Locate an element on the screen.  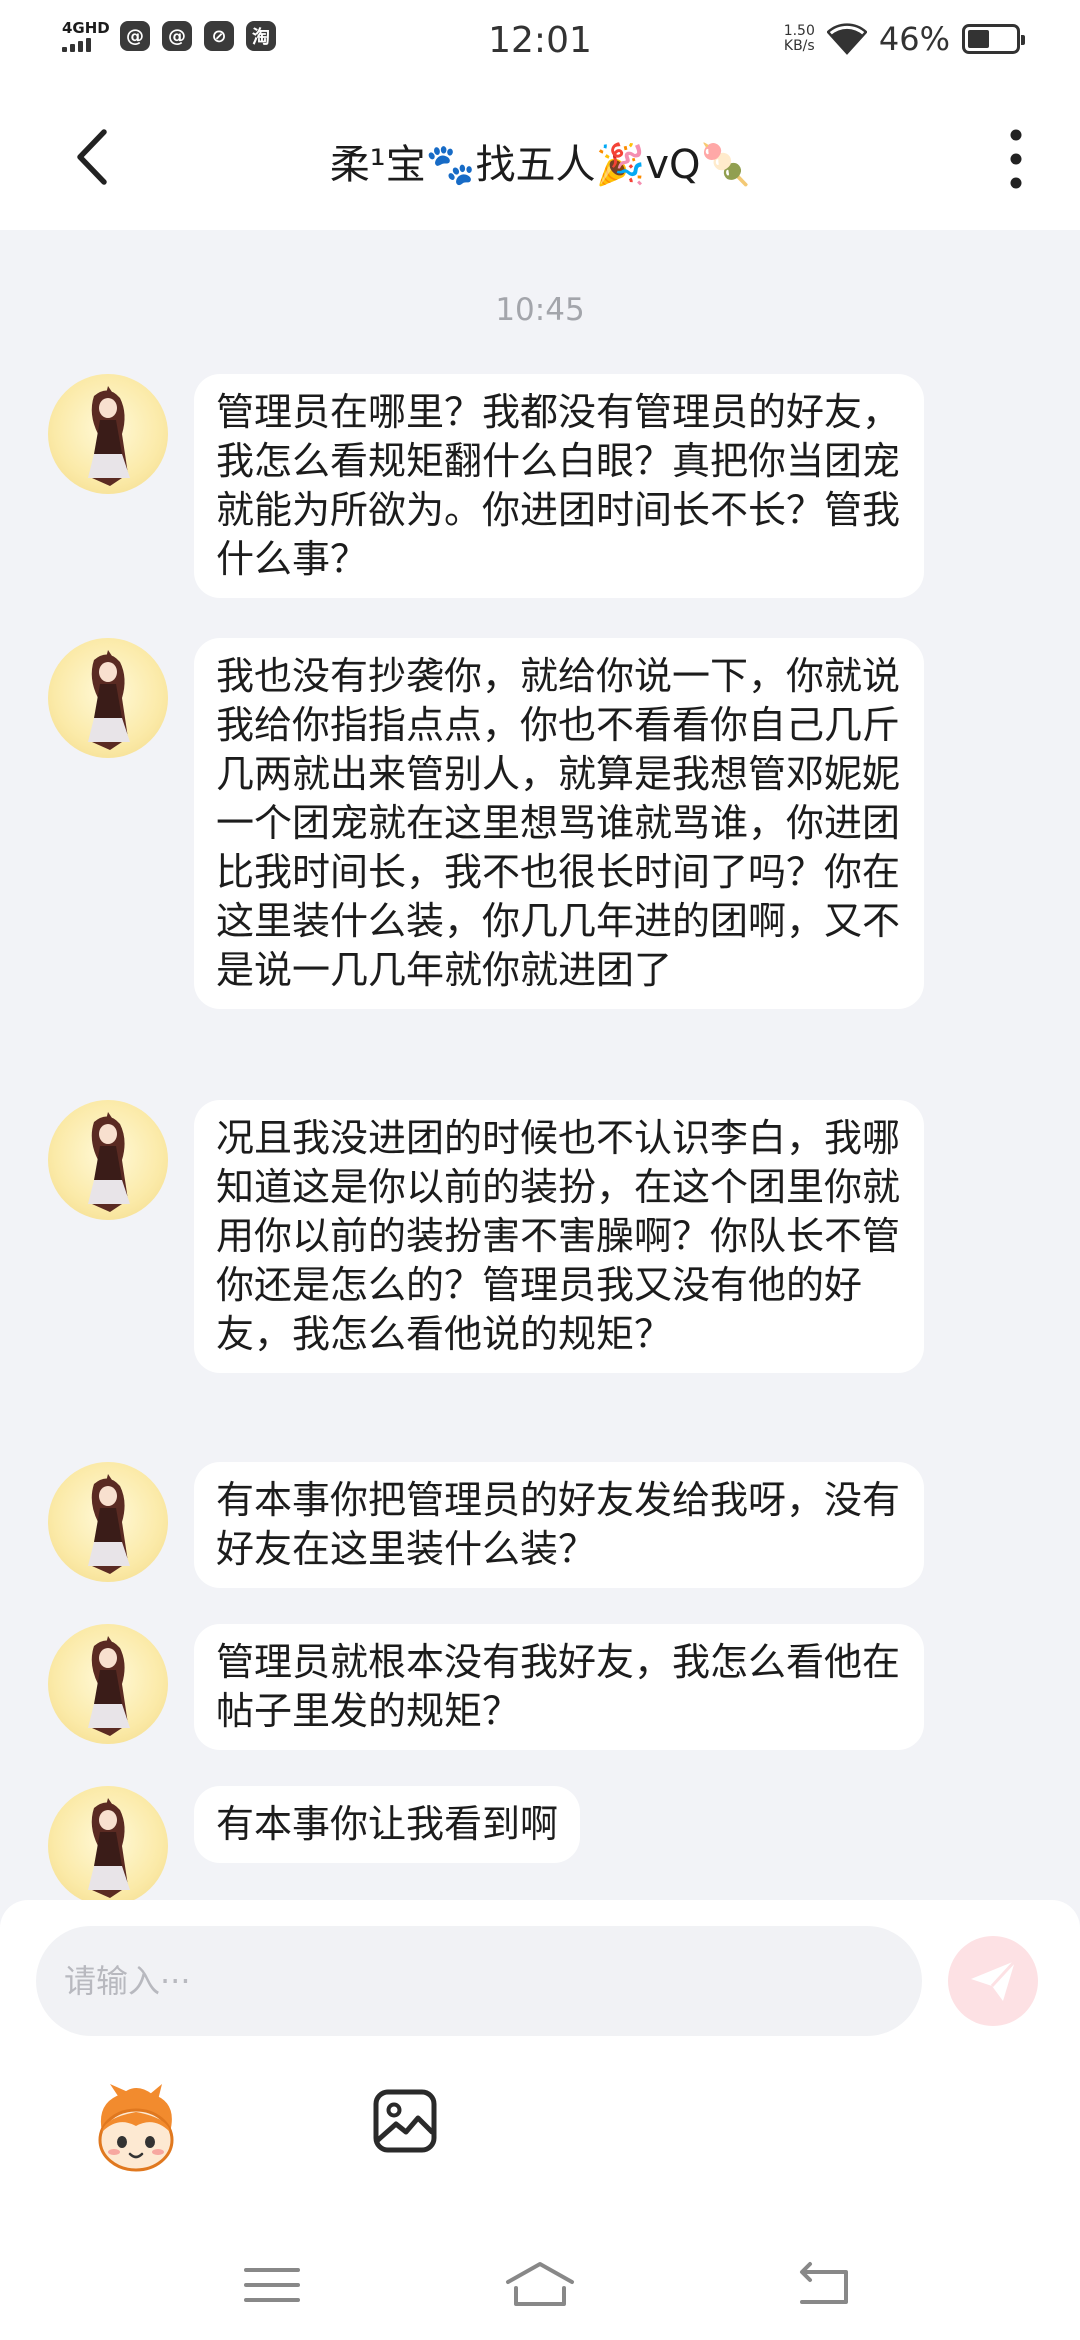
message-item: 有本事你让我看到啊 is located at coordinates (314, 1846).